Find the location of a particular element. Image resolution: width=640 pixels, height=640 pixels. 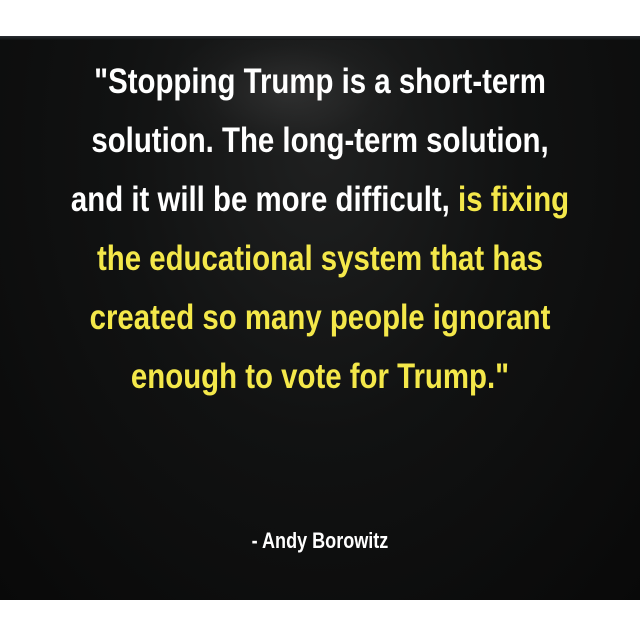

quote-line-3-white: and it will be more difficult, is located at coordinates (264, 199).